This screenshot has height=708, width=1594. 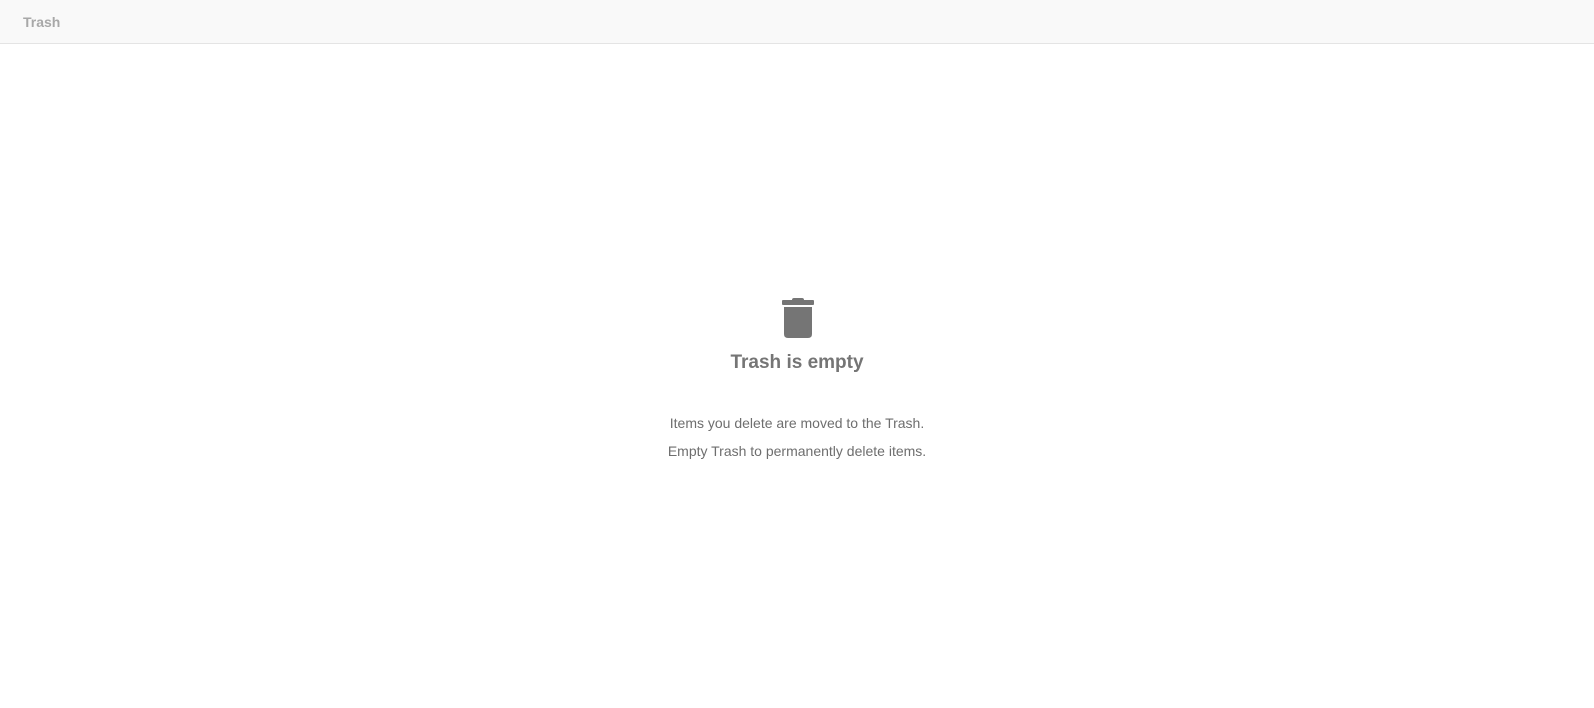 What do you see at coordinates (797, 362) in the screenshot?
I see `empty-state-title: Trash is empty` at bounding box center [797, 362].